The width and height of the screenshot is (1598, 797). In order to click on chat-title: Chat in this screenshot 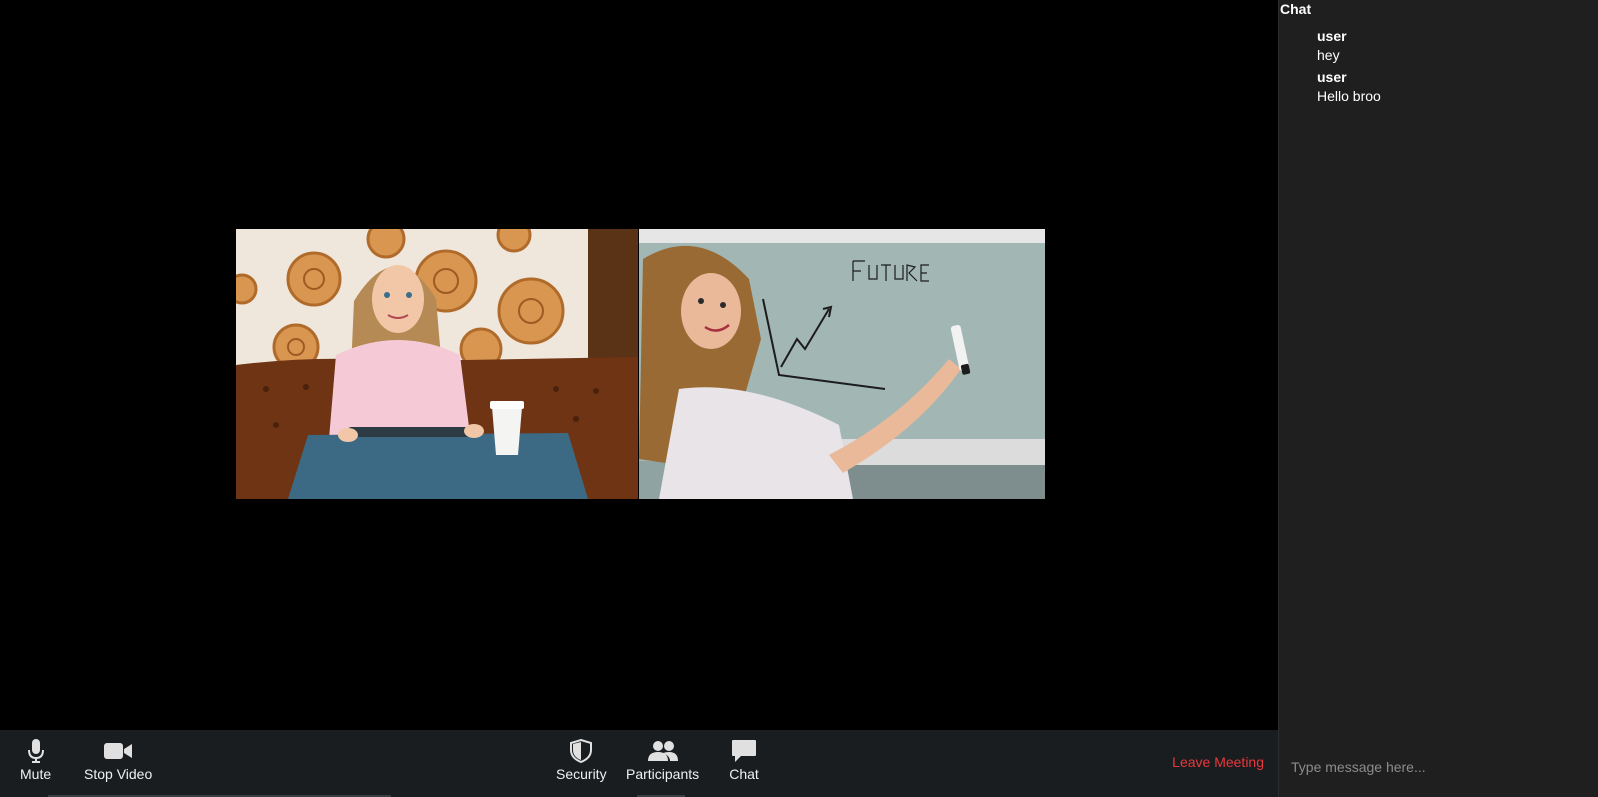, I will do `click(1296, 9)`.